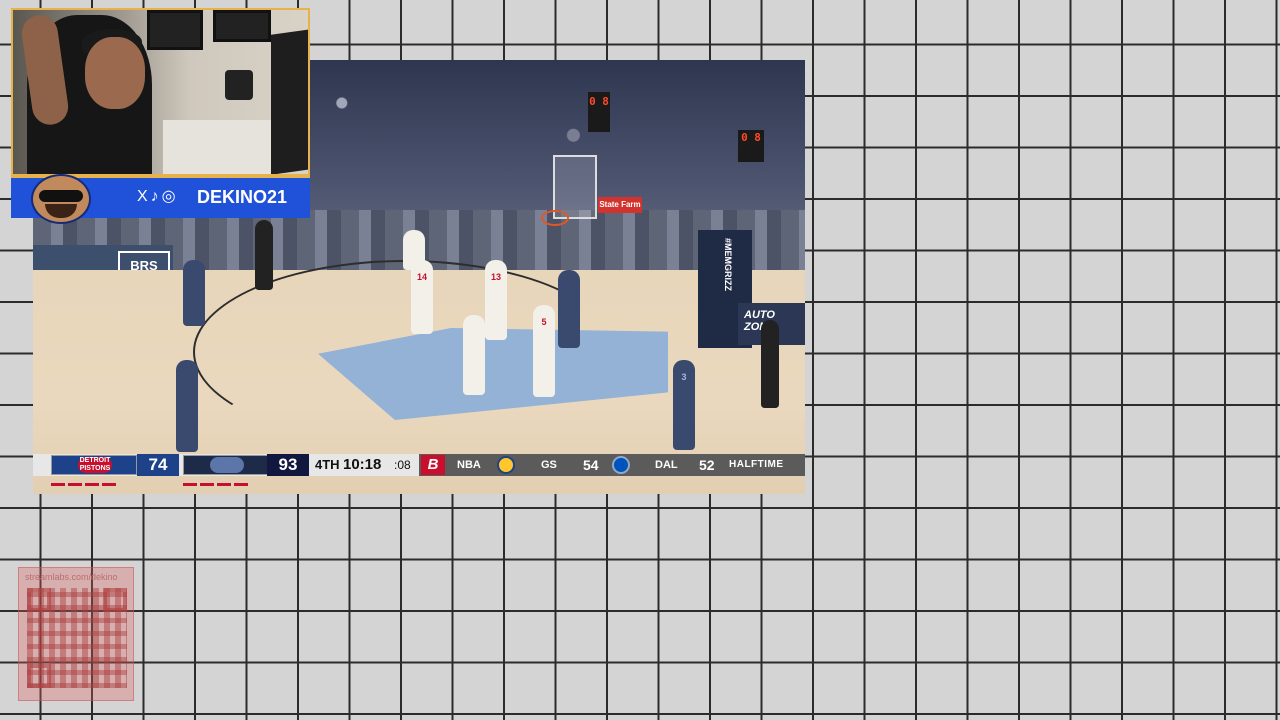 The height and width of the screenshot is (720, 1280). Describe the element at coordinates (288, 465) in the screenshot. I see `away-score: 93` at that location.